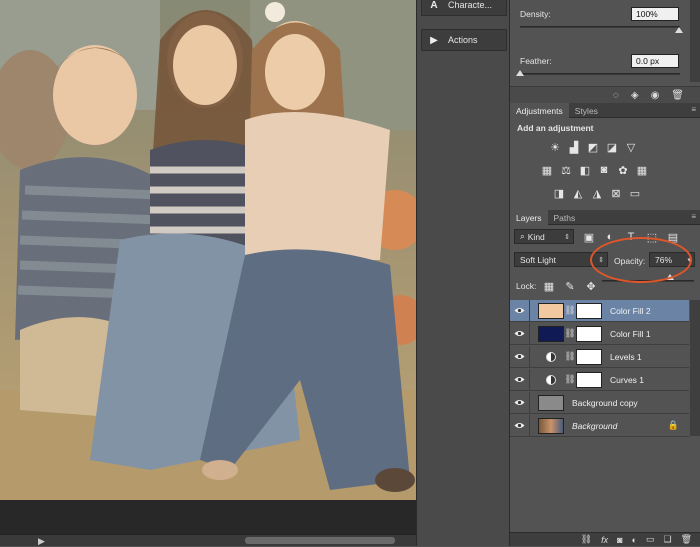 The height and width of the screenshot is (547, 700). I want to click on lock-label: Lock:, so click(526, 286).